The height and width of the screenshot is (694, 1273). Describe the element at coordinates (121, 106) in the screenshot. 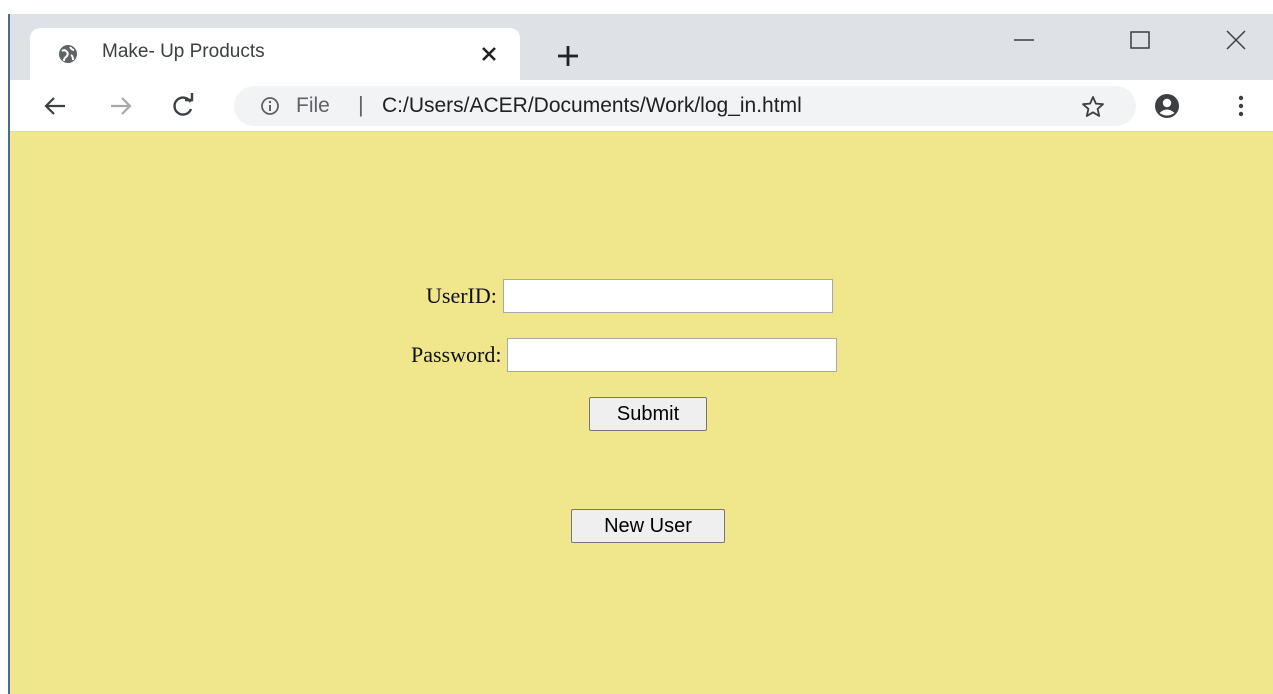

I see `forward-arrow-icon` at that location.